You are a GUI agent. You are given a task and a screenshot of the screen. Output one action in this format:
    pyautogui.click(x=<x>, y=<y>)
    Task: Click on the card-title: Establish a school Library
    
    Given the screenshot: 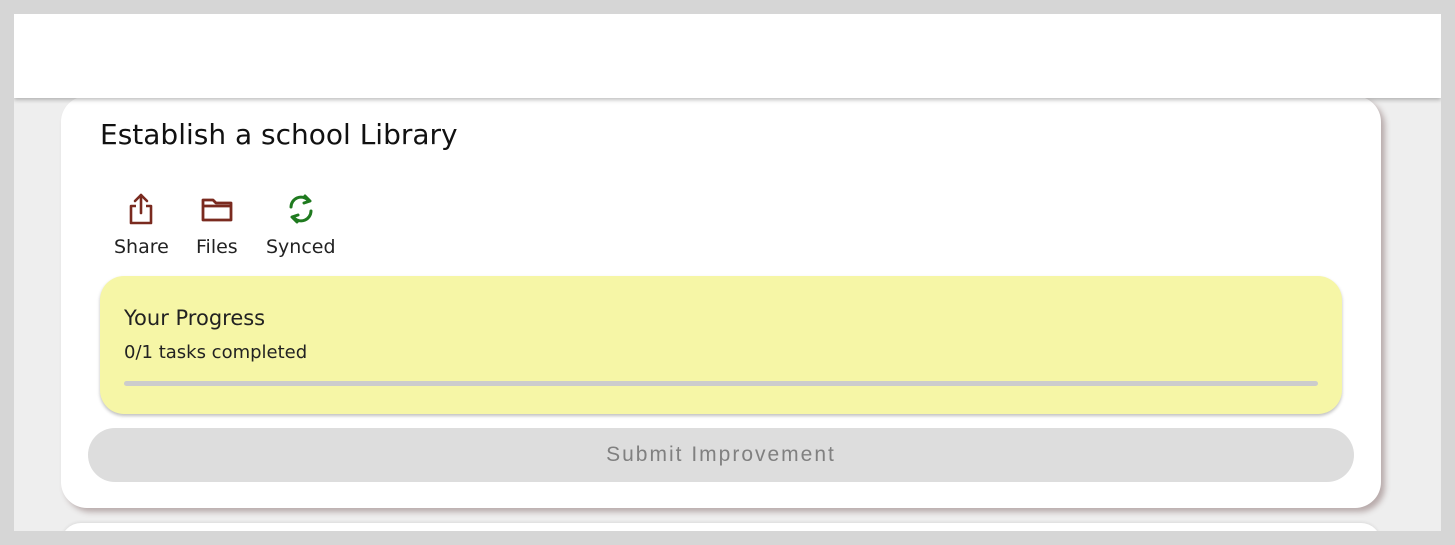 What is the action you would take?
    pyautogui.click(x=279, y=134)
    